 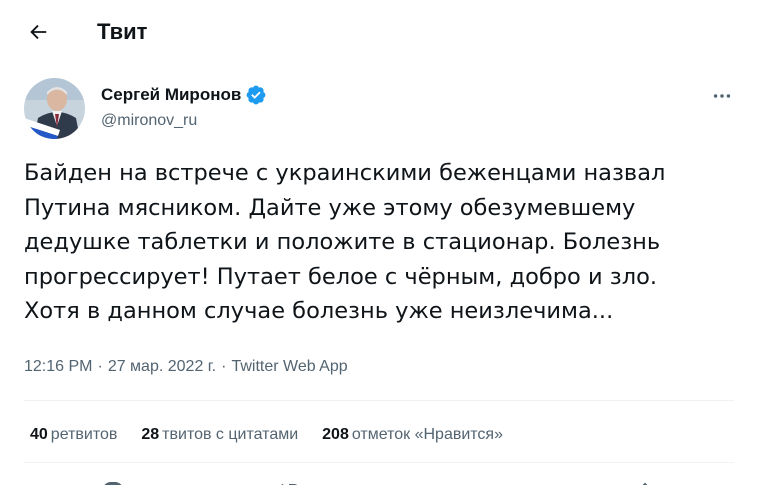 I want to click on verified-badge-icon, so click(x=256, y=95).